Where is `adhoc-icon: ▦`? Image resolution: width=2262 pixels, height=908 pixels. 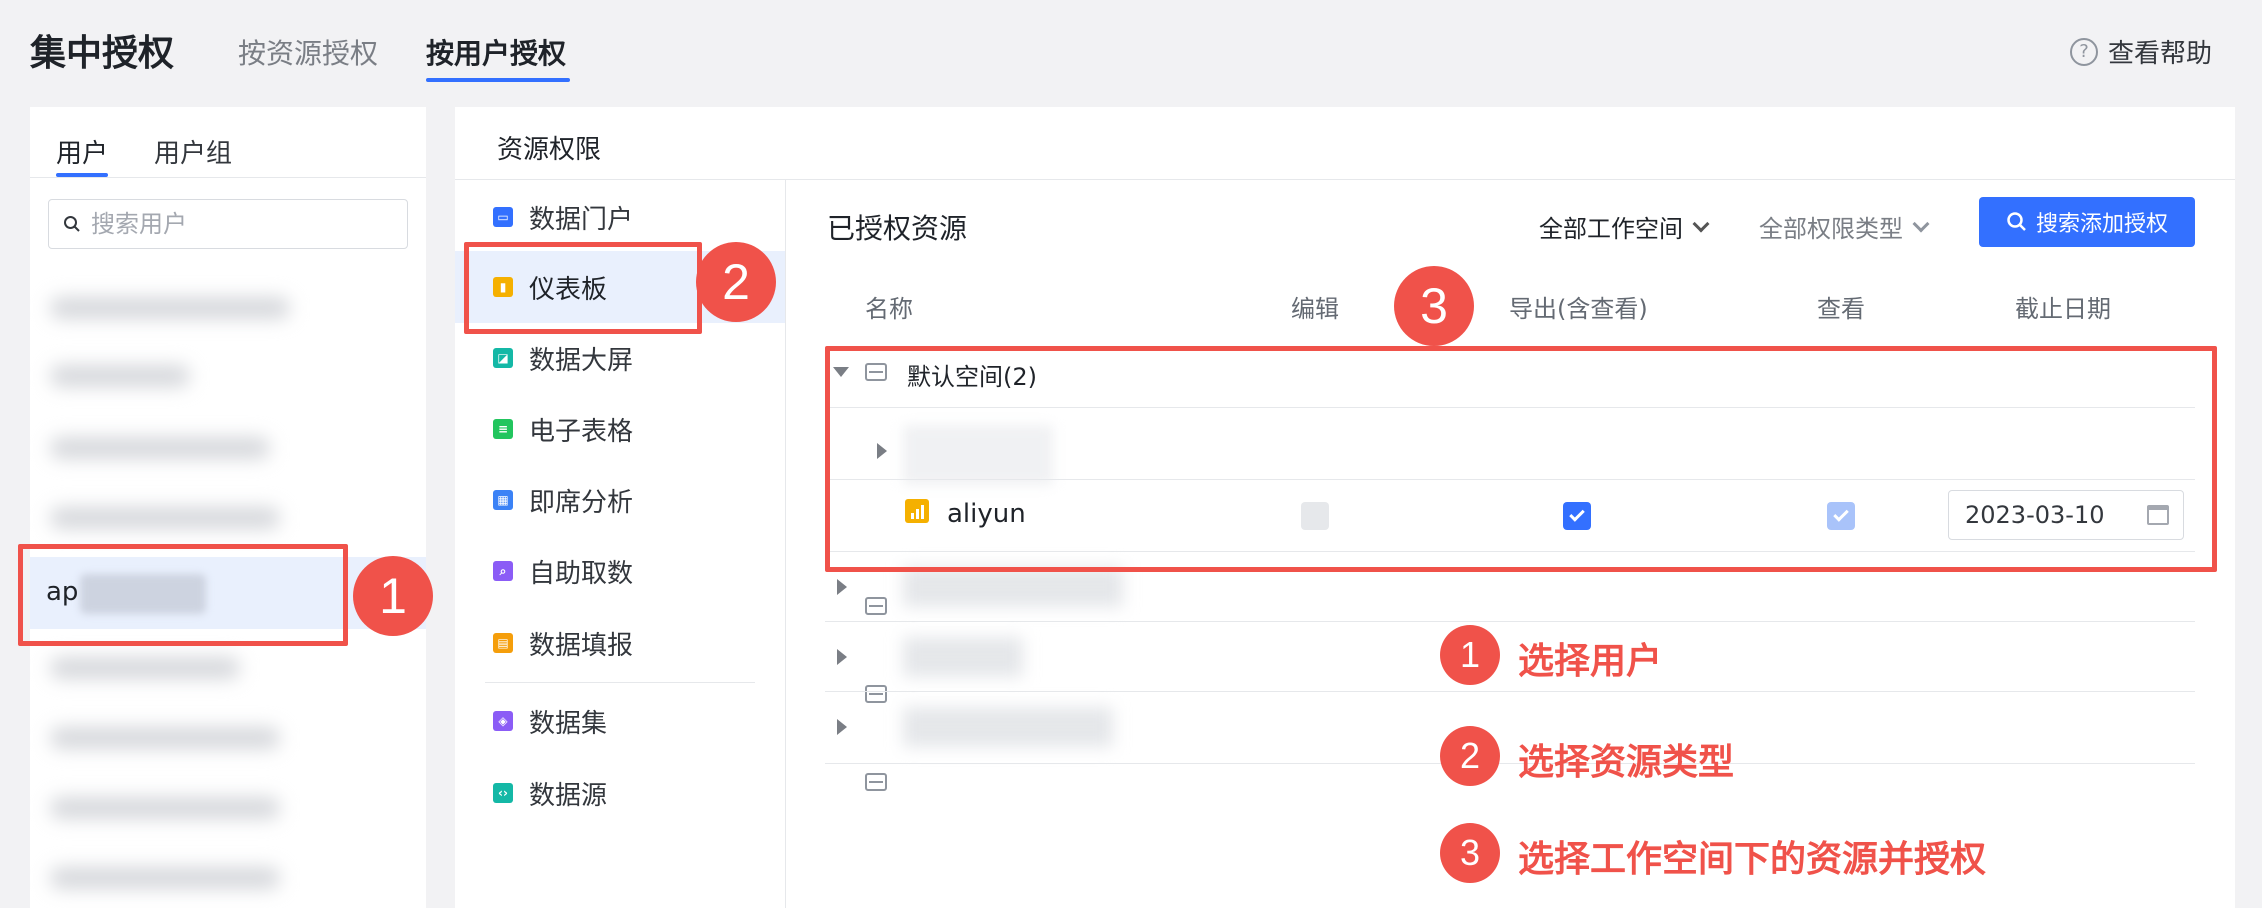
adhoc-icon: ▦ is located at coordinates (503, 500).